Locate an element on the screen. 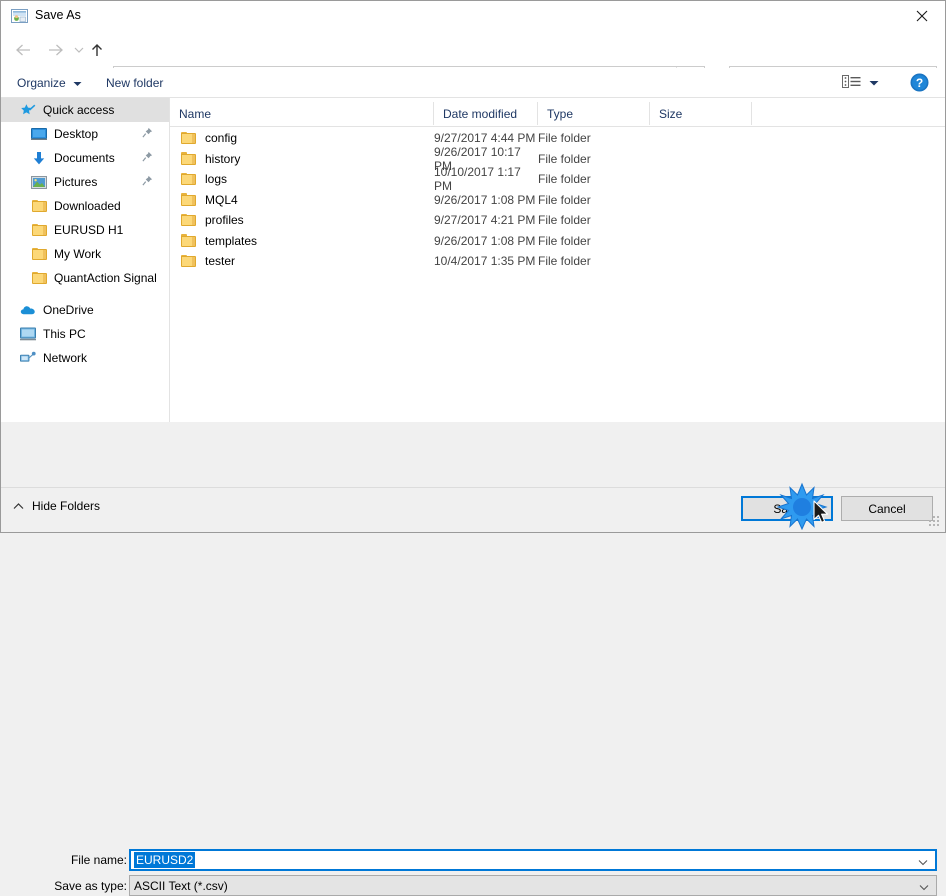 This screenshot has width=946, height=896. organize-button: Organize is located at coordinates (49, 82).